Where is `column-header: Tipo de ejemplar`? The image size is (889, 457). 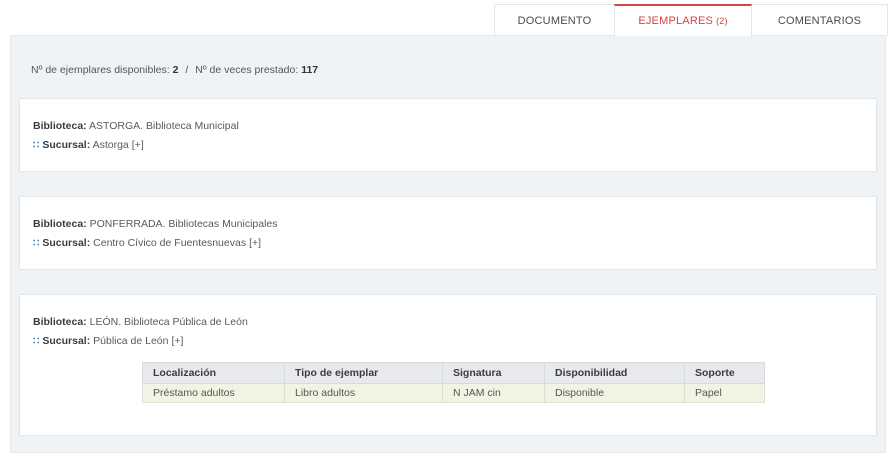
column-header: Tipo de ejemplar is located at coordinates (363, 373).